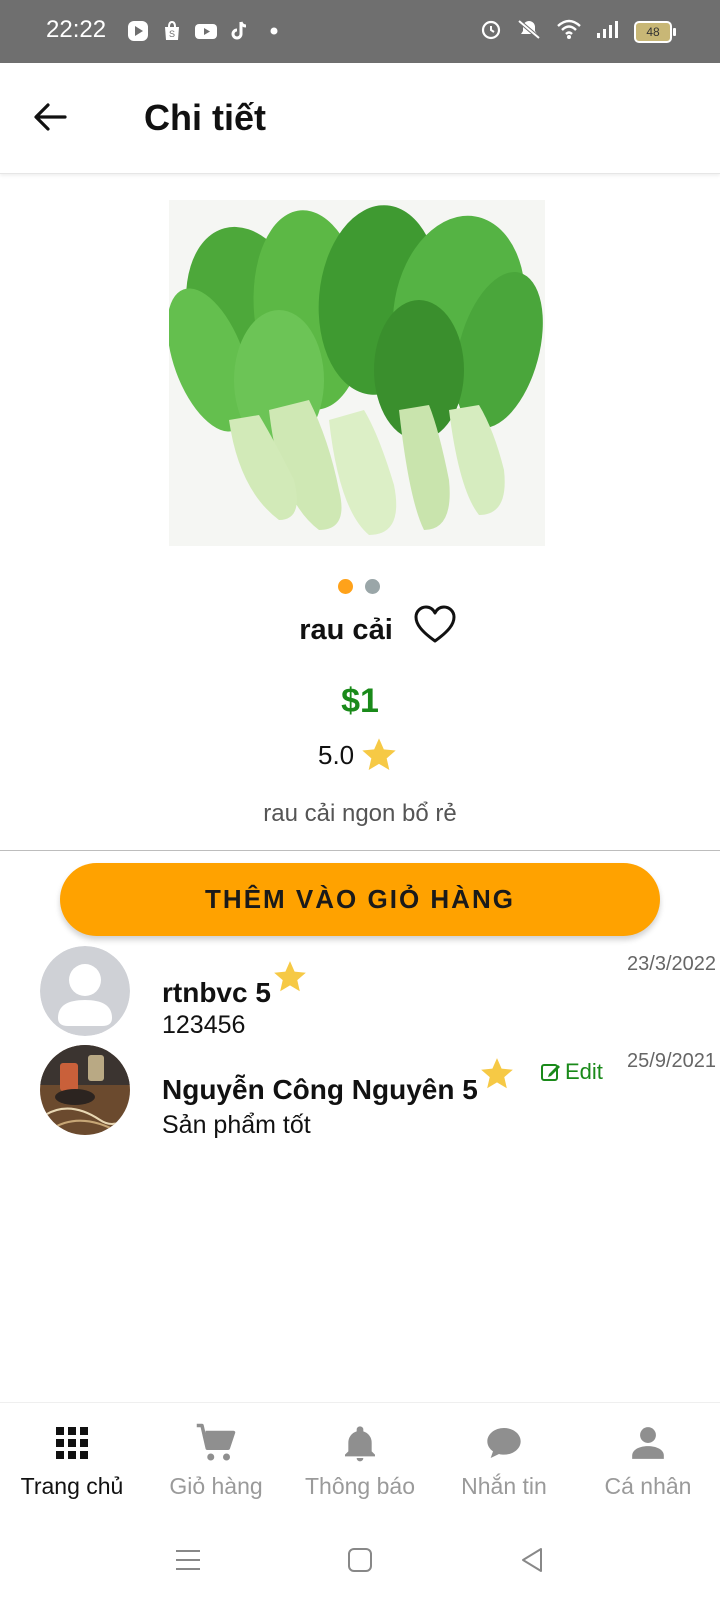  What do you see at coordinates (345, 586) in the screenshot?
I see `carousel-dot-active` at bounding box center [345, 586].